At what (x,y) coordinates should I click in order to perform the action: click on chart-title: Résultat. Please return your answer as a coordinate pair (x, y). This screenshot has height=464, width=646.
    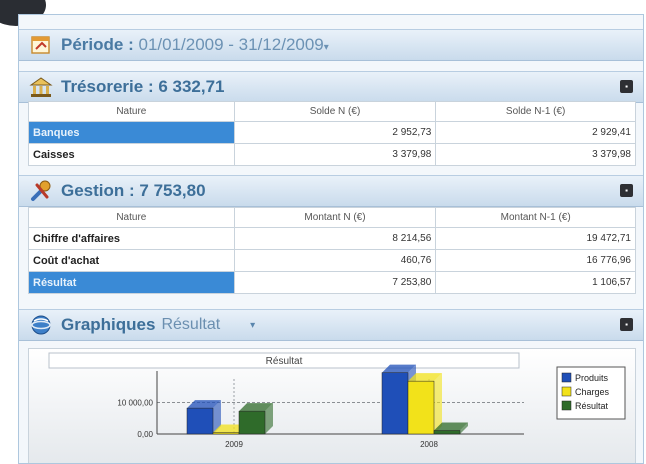
    Looking at the image, I should click on (284, 361).